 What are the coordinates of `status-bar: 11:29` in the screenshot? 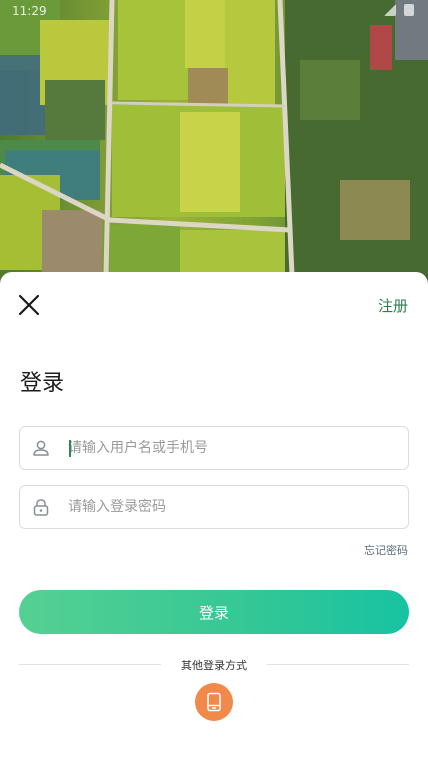 It's located at (214, 12).